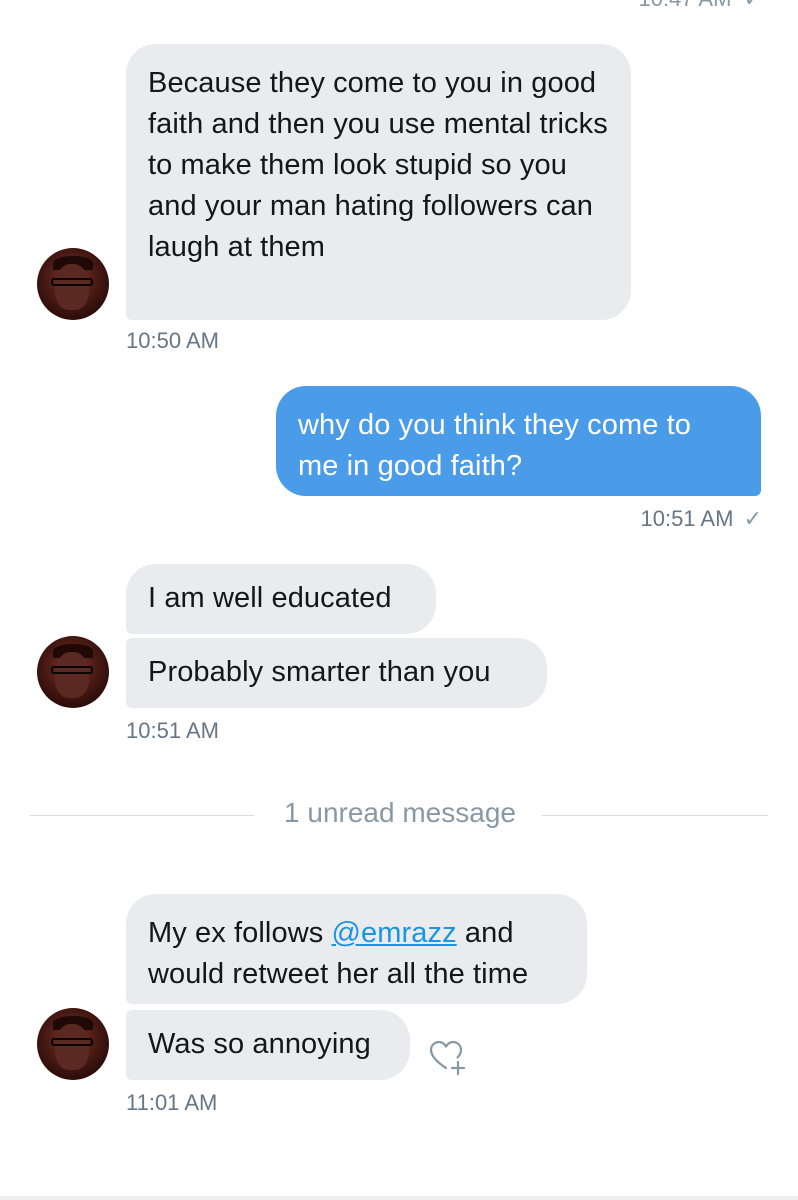  Describe the element at coordinates (687, 518) in the screenshot. I see `timestamp-text: 10:51 AM` at that location.